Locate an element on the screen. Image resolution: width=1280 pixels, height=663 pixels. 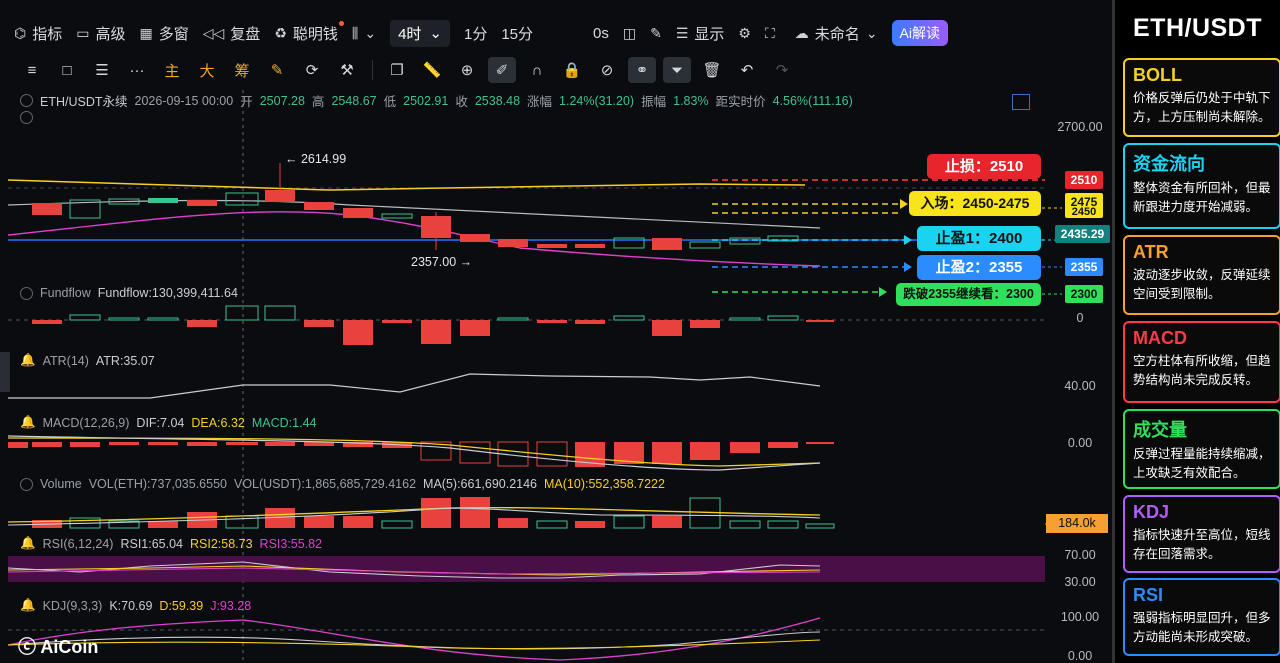
rsi3-value: RSI3:55.82 is located at coordinates (291, 543).